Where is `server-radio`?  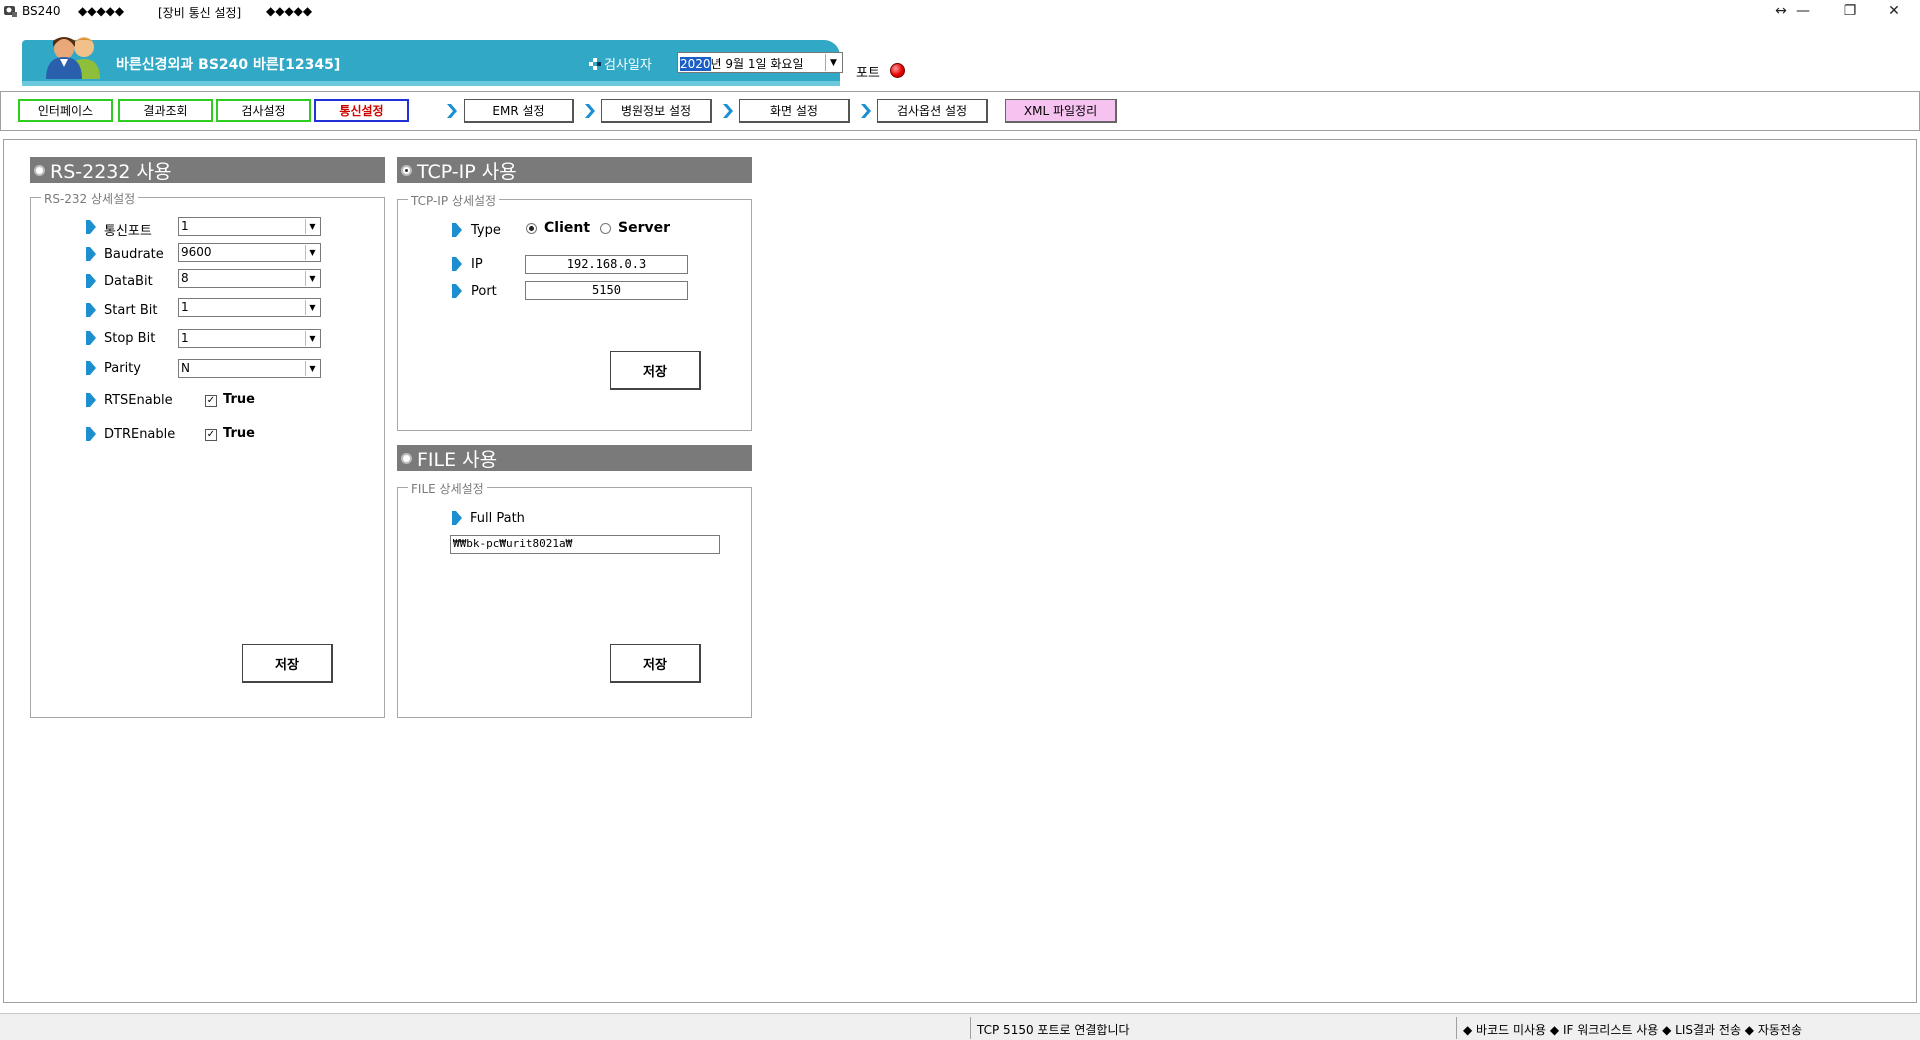
server-radio is located at coordinates (605, 228).